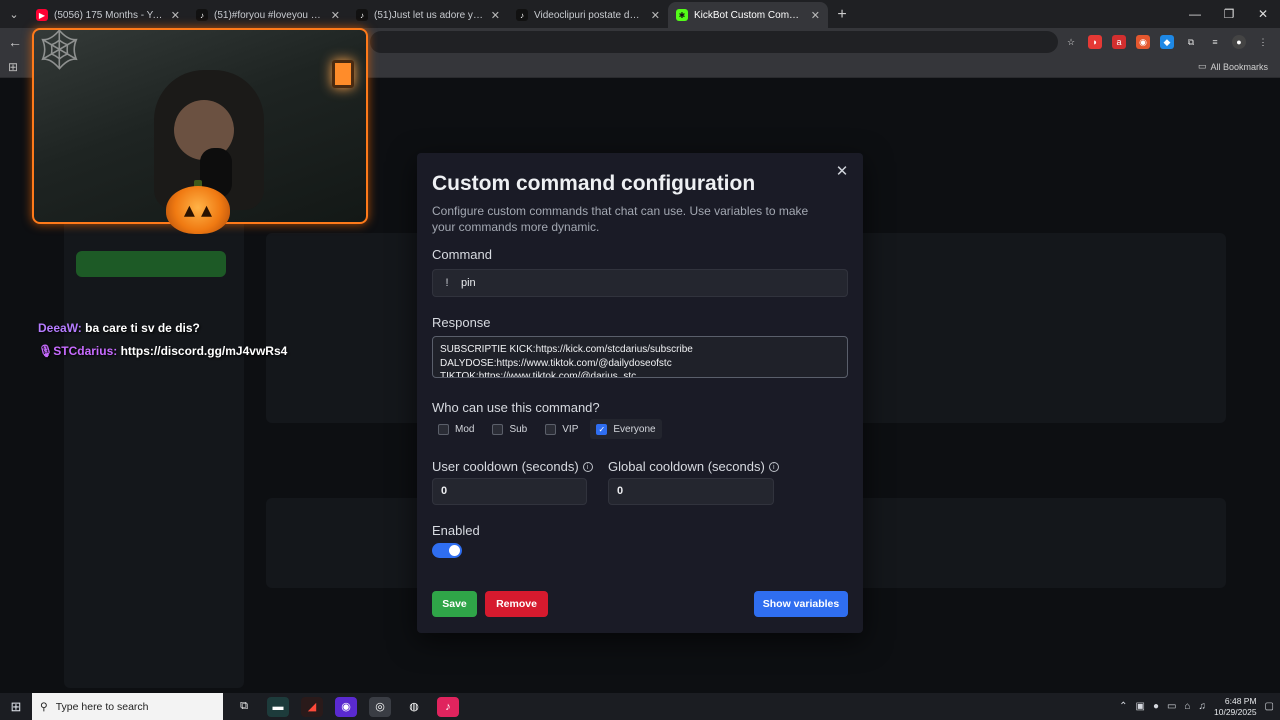  I want to click on enabled-toggle, so click(447, 550).